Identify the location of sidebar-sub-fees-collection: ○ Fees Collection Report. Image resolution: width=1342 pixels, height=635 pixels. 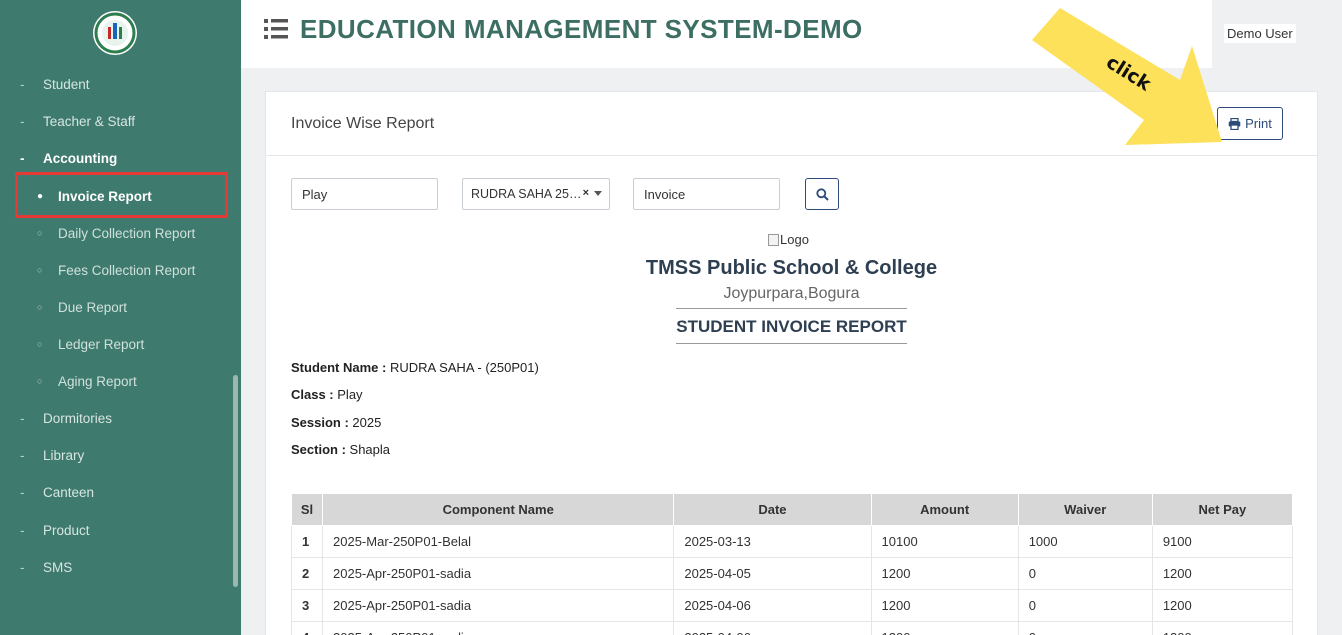
(120, 270).